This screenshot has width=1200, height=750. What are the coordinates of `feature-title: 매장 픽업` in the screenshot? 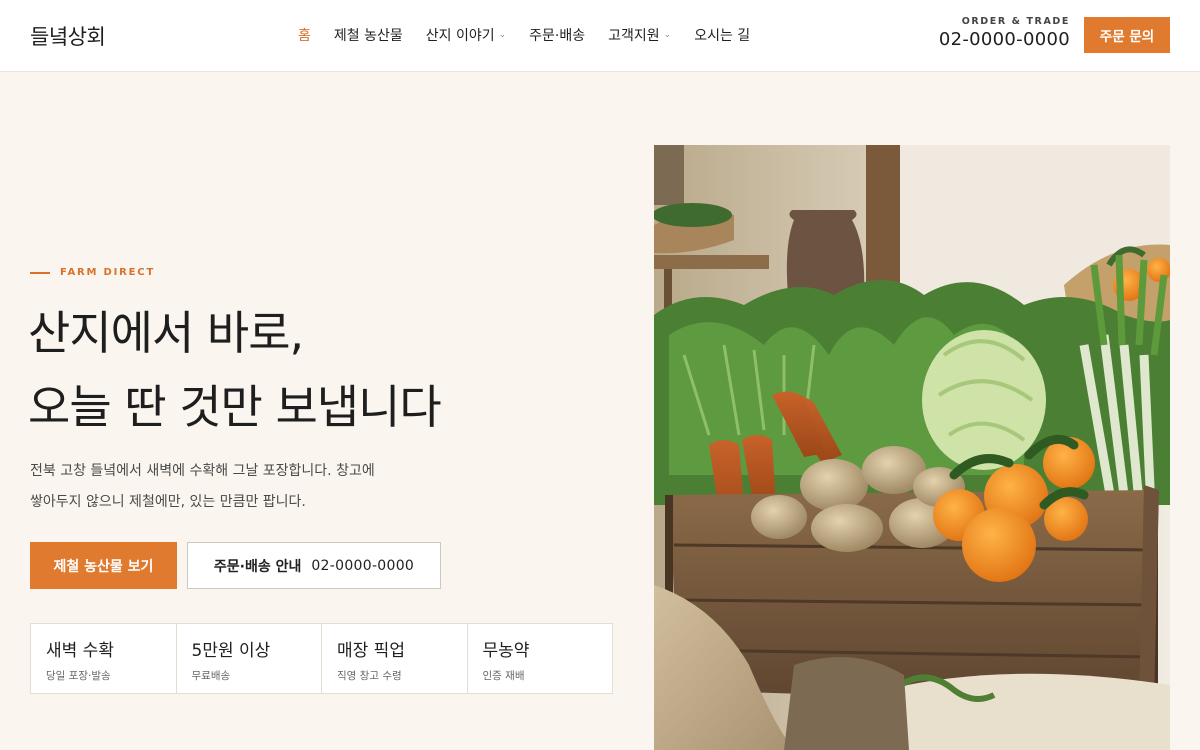 It's located at (371, 651).